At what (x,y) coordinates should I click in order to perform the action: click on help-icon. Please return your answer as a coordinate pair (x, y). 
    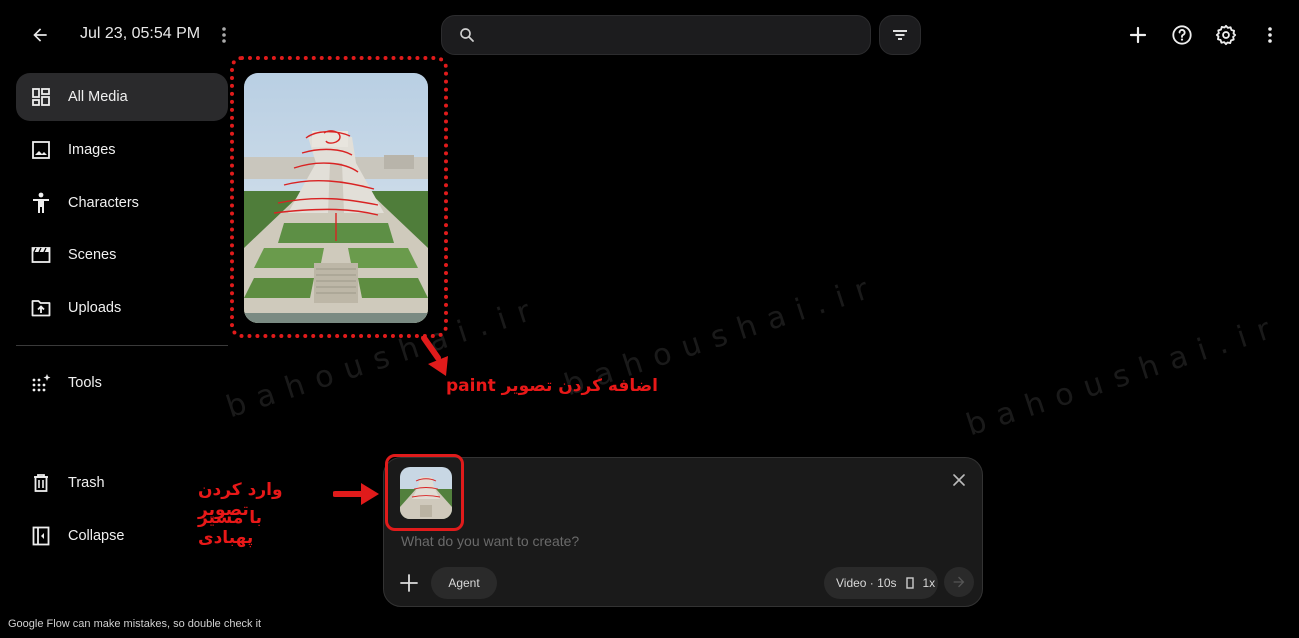
    Looking at the image, I should click on (1182, 35).